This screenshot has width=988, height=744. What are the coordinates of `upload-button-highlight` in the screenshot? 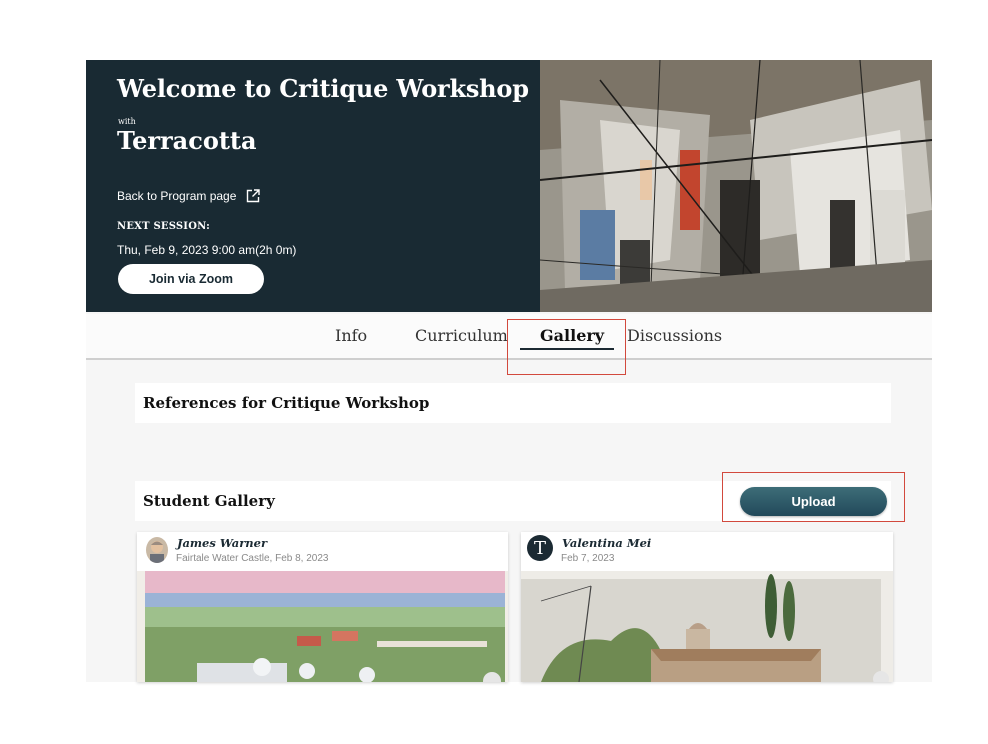 It's located at (813, 497).